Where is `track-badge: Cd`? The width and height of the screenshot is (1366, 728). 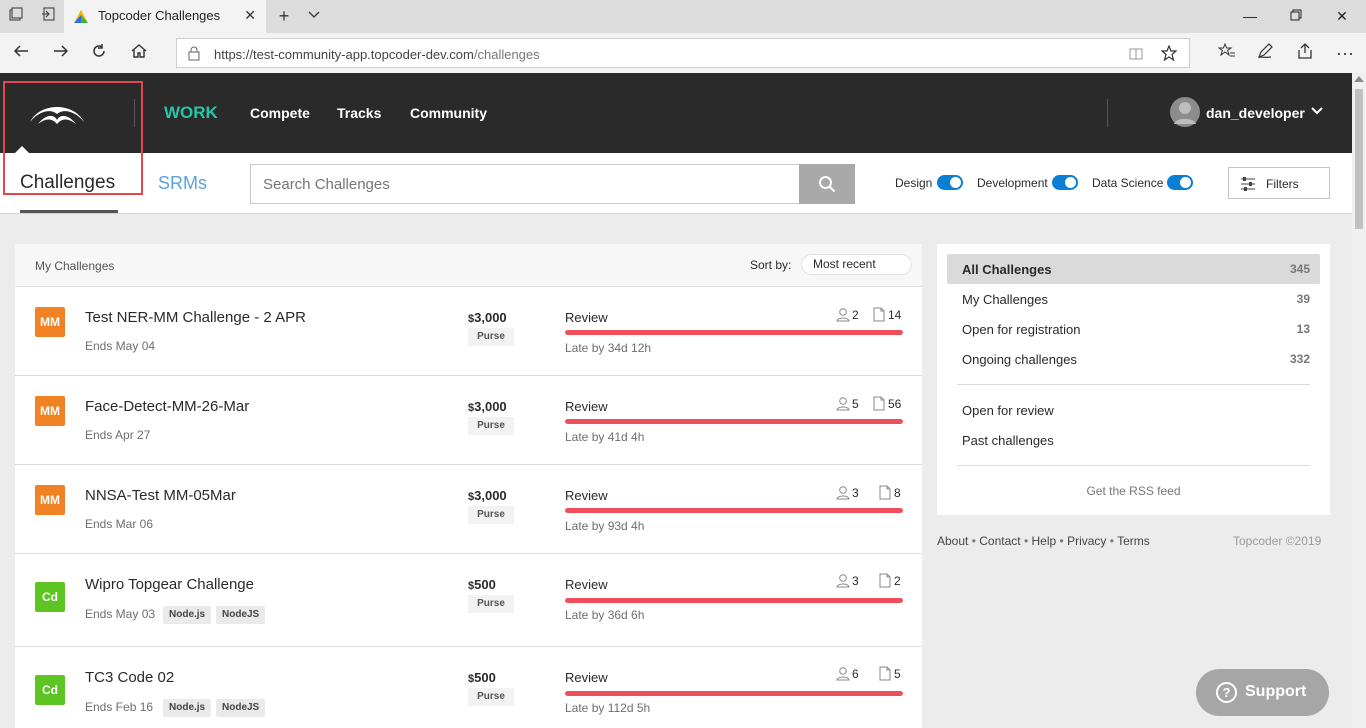 track-badge: Cd is located at coordinates (50, 690).